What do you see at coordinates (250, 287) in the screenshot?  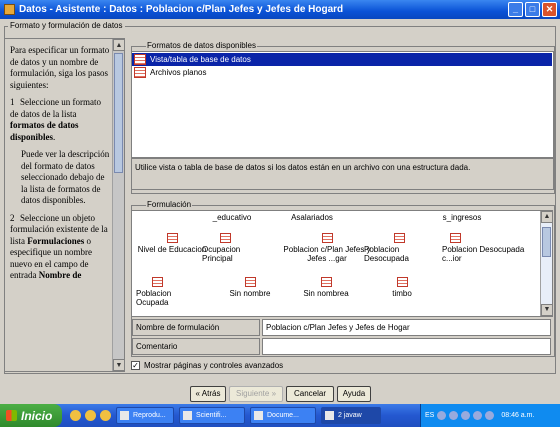 I see `formulacion-item: Sin nombre` at bounding box center [250, 287].